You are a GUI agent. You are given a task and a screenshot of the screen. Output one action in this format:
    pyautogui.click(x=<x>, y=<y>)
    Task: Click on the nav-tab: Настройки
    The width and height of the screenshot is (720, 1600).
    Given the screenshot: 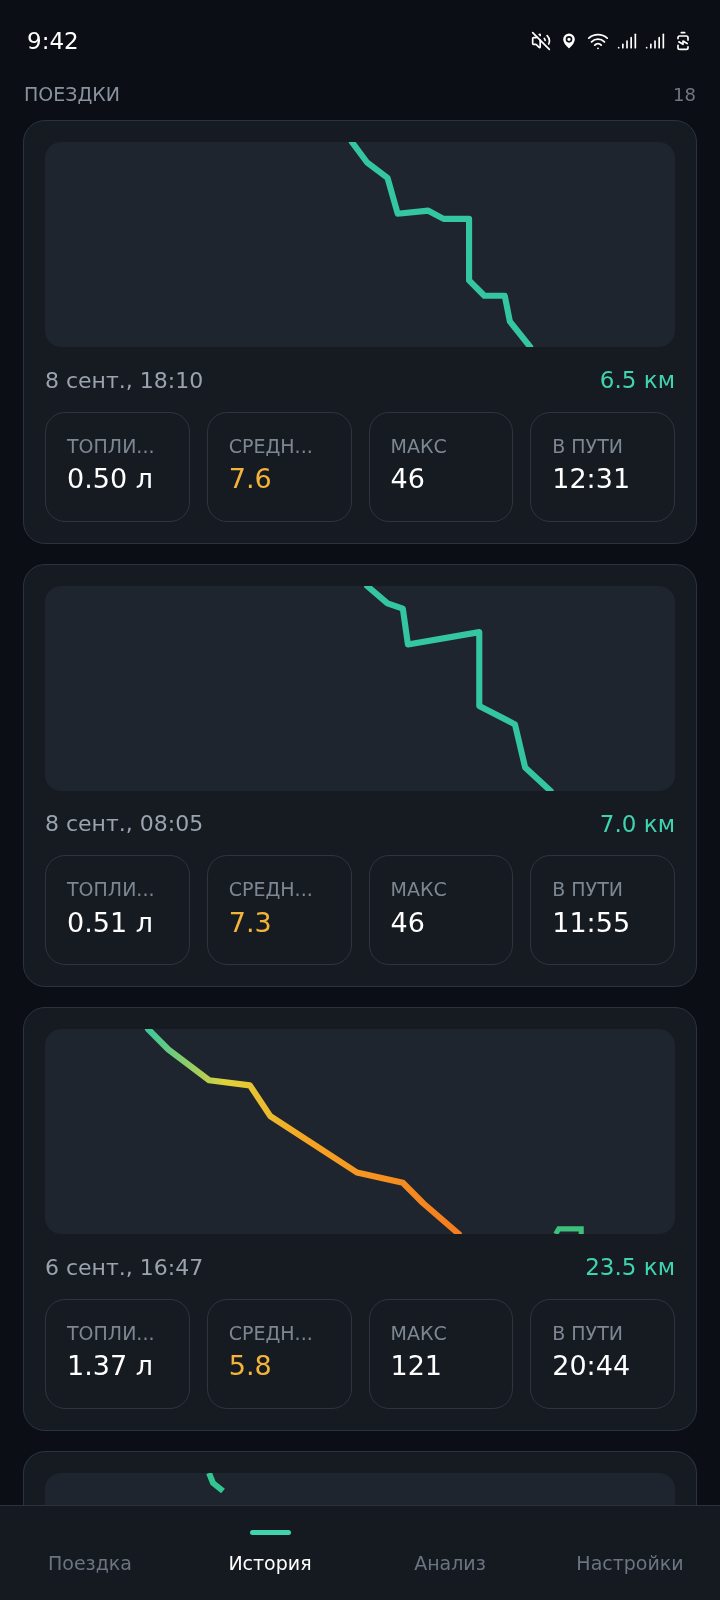 What is the action you would take?
    pyautogui.click(x=630, y=1553)
    